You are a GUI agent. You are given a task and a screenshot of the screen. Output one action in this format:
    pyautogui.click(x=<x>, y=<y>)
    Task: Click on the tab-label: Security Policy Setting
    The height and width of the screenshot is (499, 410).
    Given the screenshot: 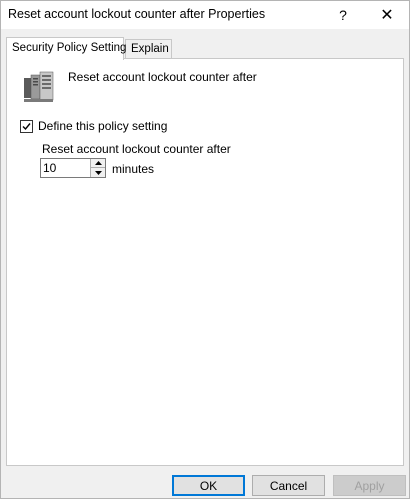 What is the action you would take?
    pyautogui.click(x=69, y=48)
    